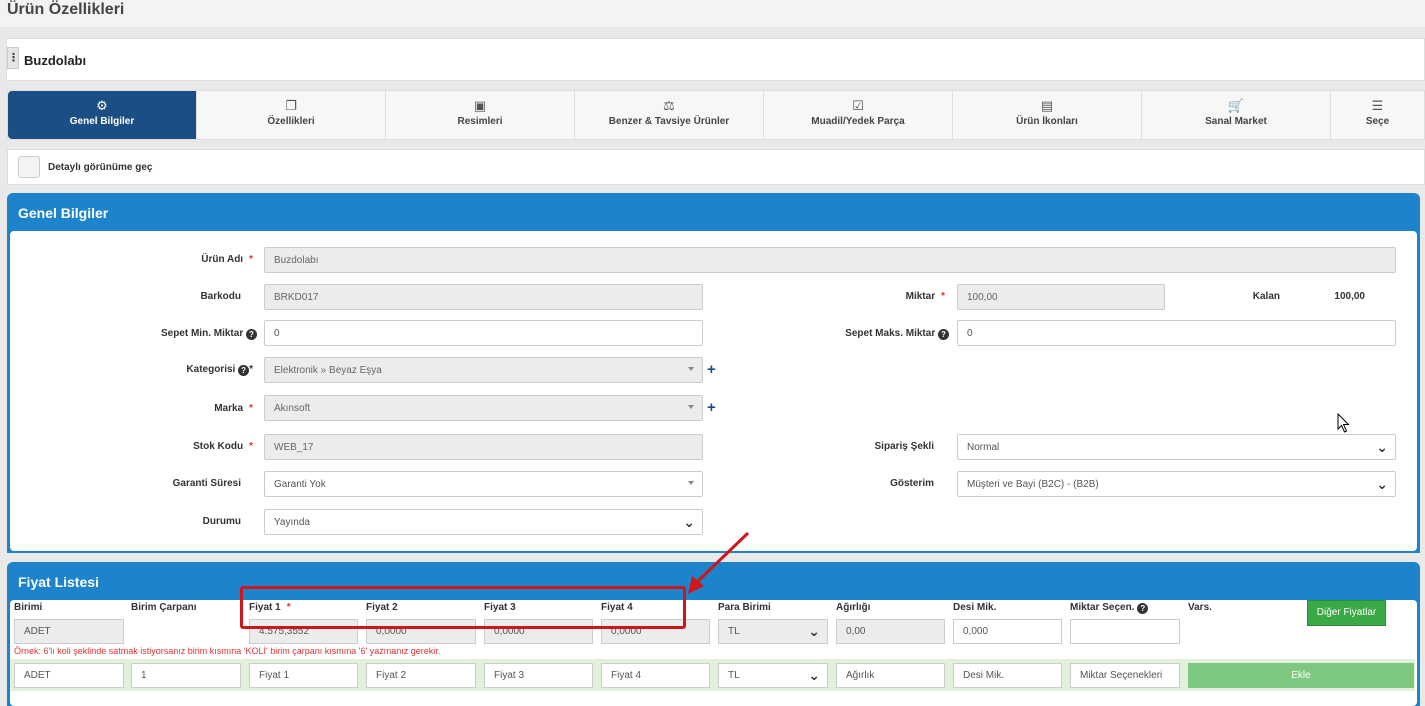  Describe the element at coordinates (1061, 297) in the screenshot. I see `quantity-input: 100,00` at that location.